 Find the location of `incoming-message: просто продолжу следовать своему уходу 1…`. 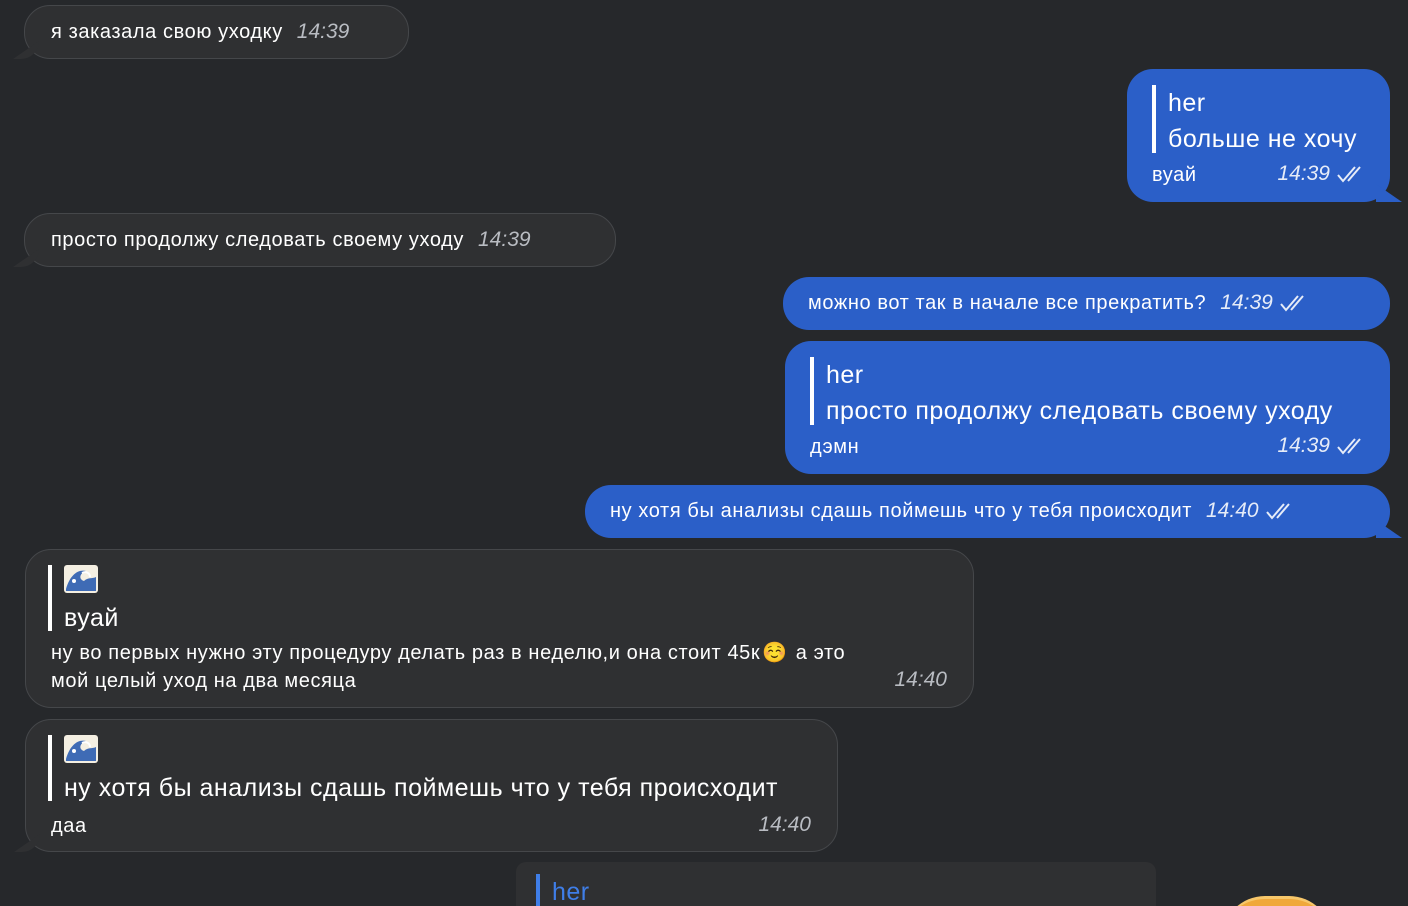

incoming-message: просто продолжу следовать своему уходу 1… is located at coordinates (320, 240).